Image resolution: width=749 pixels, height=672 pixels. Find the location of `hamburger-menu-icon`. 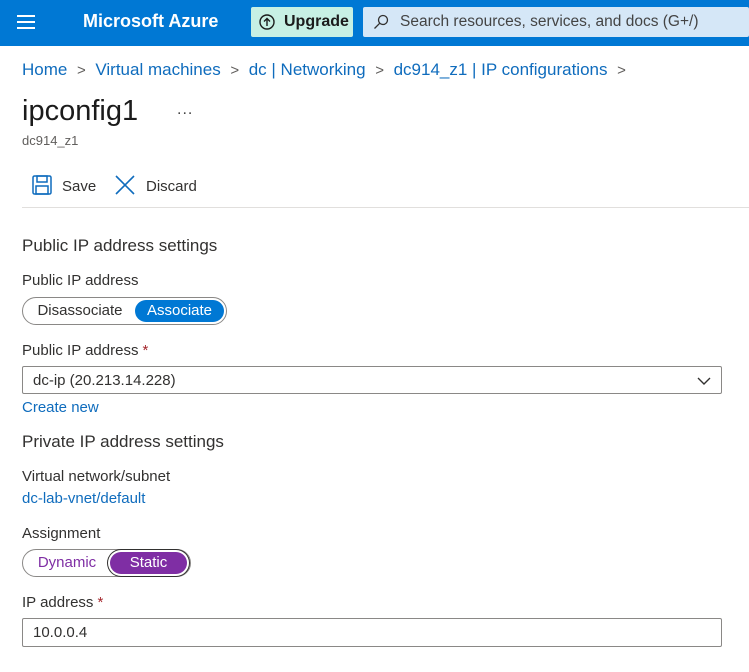

hamburger-menu-icon is located at coordinates (27, 22).